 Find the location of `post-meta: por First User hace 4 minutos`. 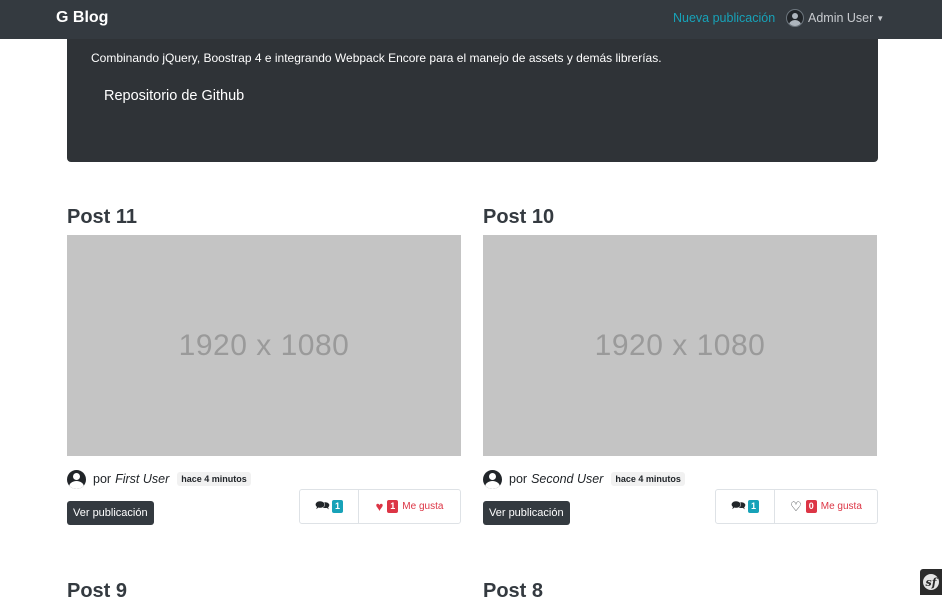

post-meta: por First User hace 4 minutos is located at coordinates (159, 479).